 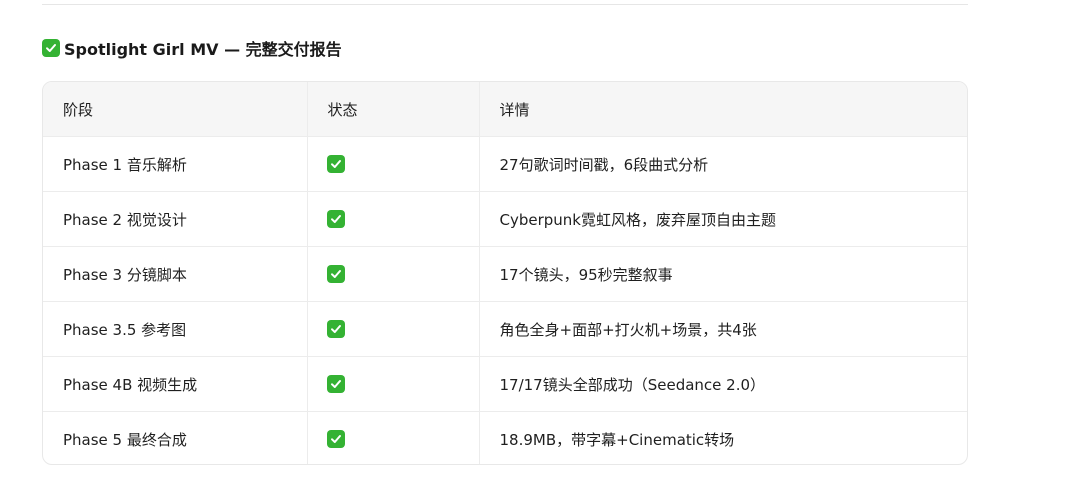 I want to click on table-row: Phase 4B 视频生成 17/17镜头全部成功（Seedance 2.0）, so click(x=505, y=384).